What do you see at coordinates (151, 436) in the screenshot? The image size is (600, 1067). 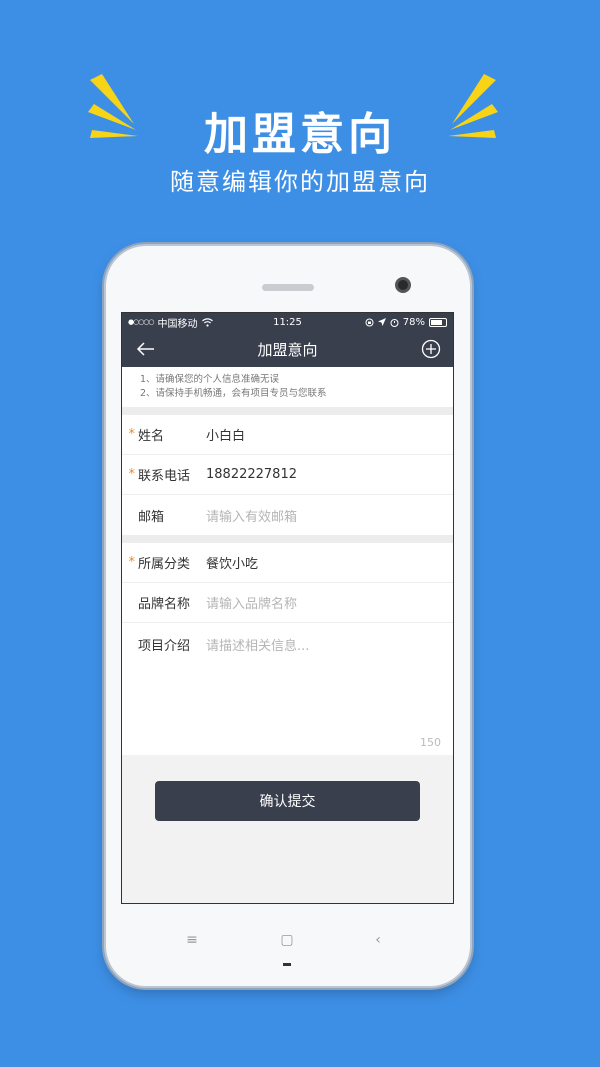 I see `name-label: 姓名` at bounding box center [151, 436].